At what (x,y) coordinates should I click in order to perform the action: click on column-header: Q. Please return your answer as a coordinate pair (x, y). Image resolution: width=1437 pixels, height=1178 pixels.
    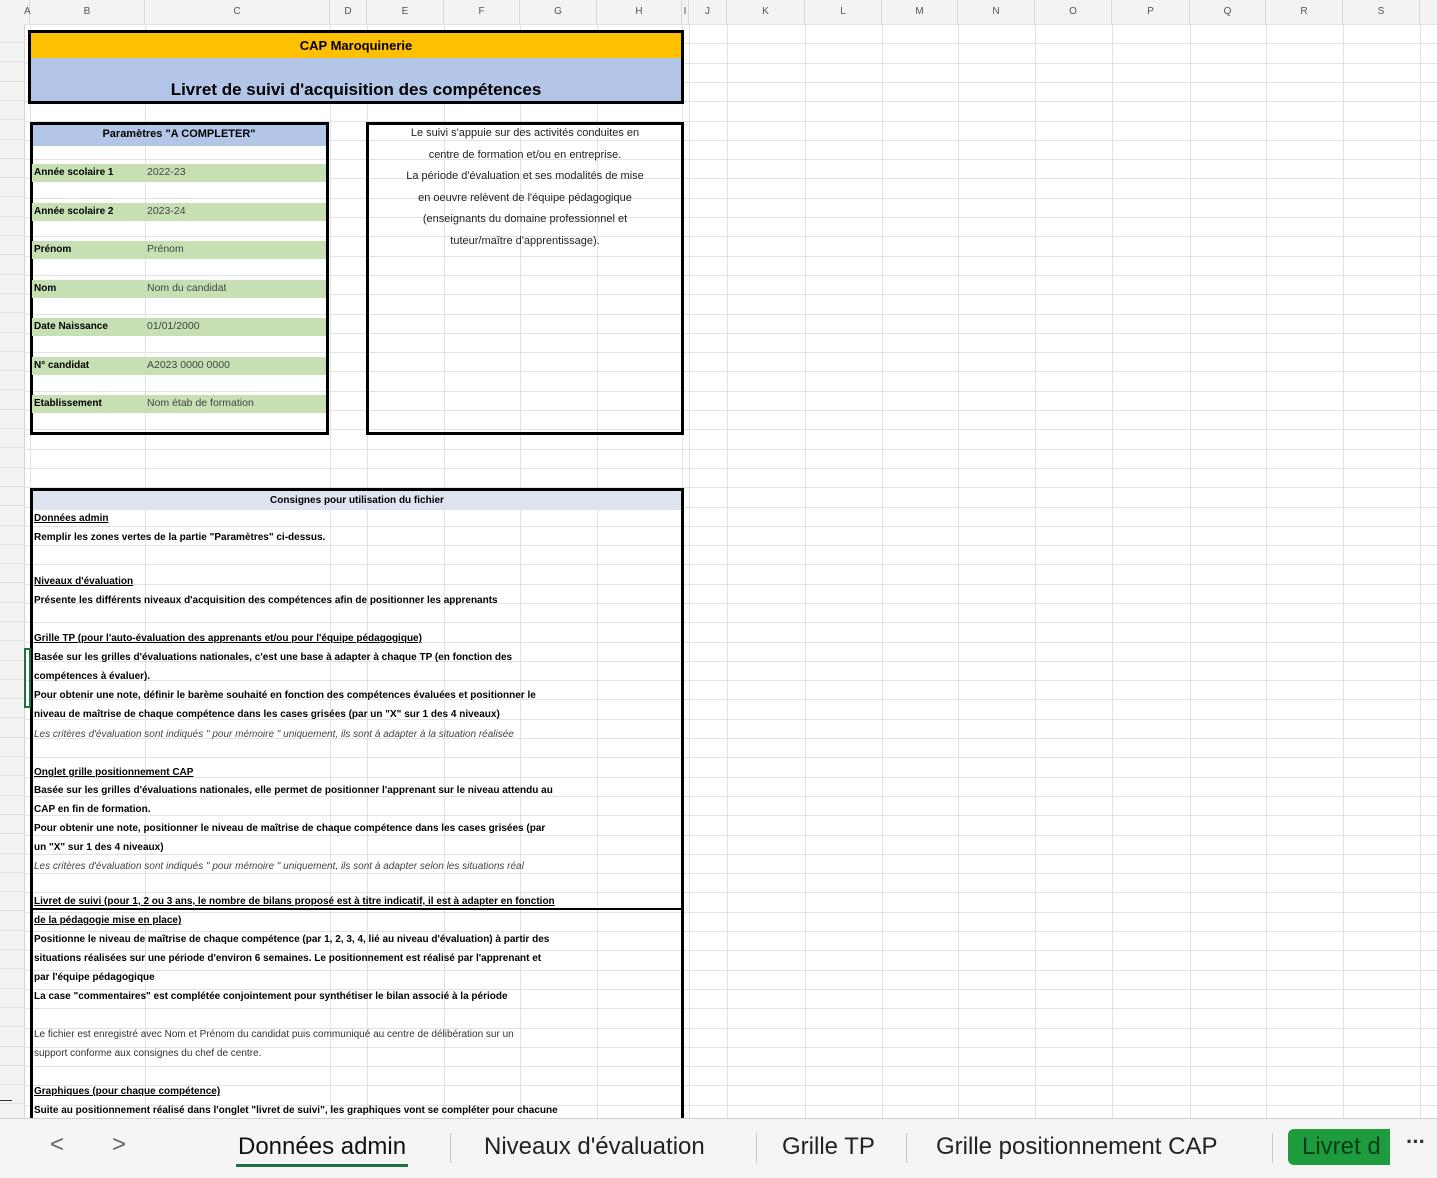
    Looking at the image, I should click on (1228, 12).